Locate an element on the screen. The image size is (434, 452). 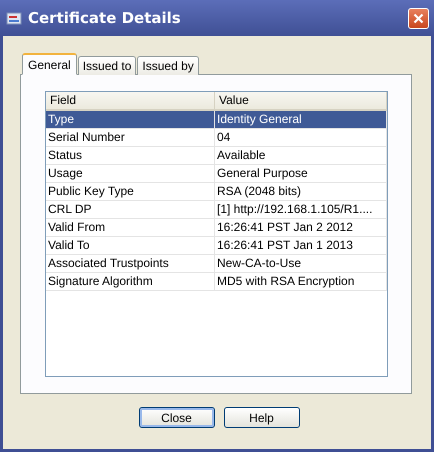
table-cell: Valid To is located at coordinates (130, 246).